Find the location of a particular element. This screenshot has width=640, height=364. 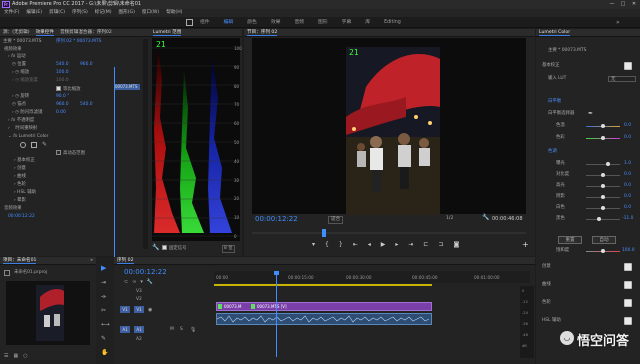

timeline-settings-icon: 🔧 is located at coordinates (150, 282).